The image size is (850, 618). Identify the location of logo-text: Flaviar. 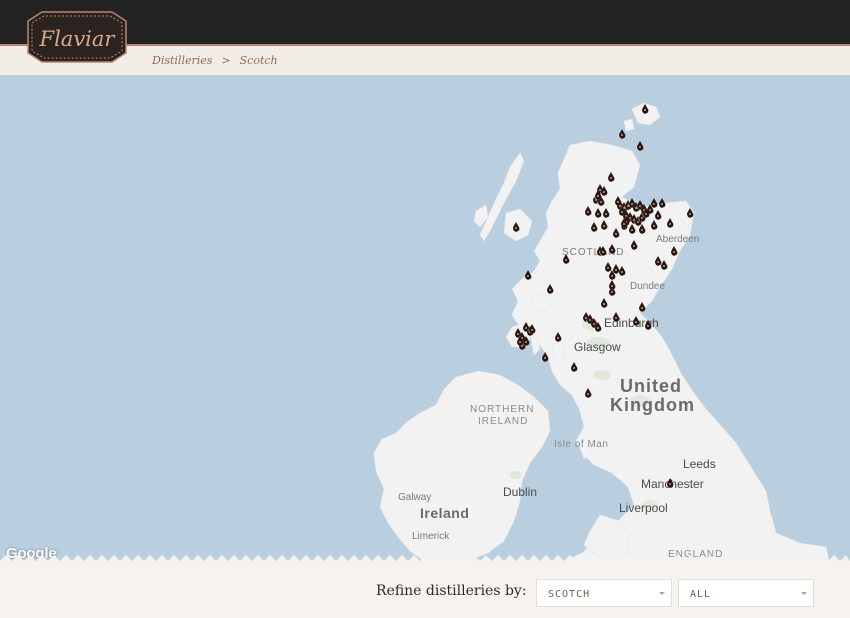
(78, 39).